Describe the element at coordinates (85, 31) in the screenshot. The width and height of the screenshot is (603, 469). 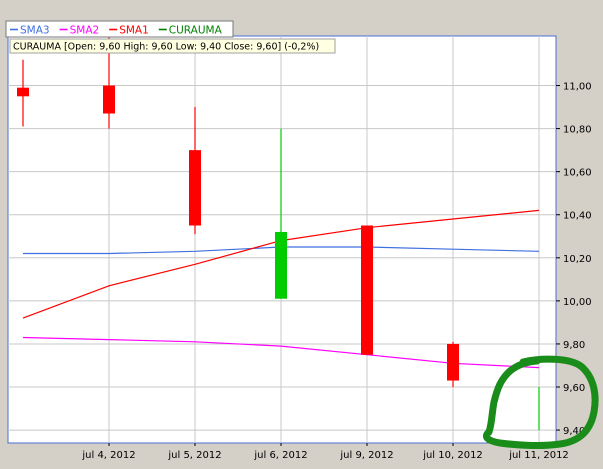
I see `legend-label: SMA2` at that location.